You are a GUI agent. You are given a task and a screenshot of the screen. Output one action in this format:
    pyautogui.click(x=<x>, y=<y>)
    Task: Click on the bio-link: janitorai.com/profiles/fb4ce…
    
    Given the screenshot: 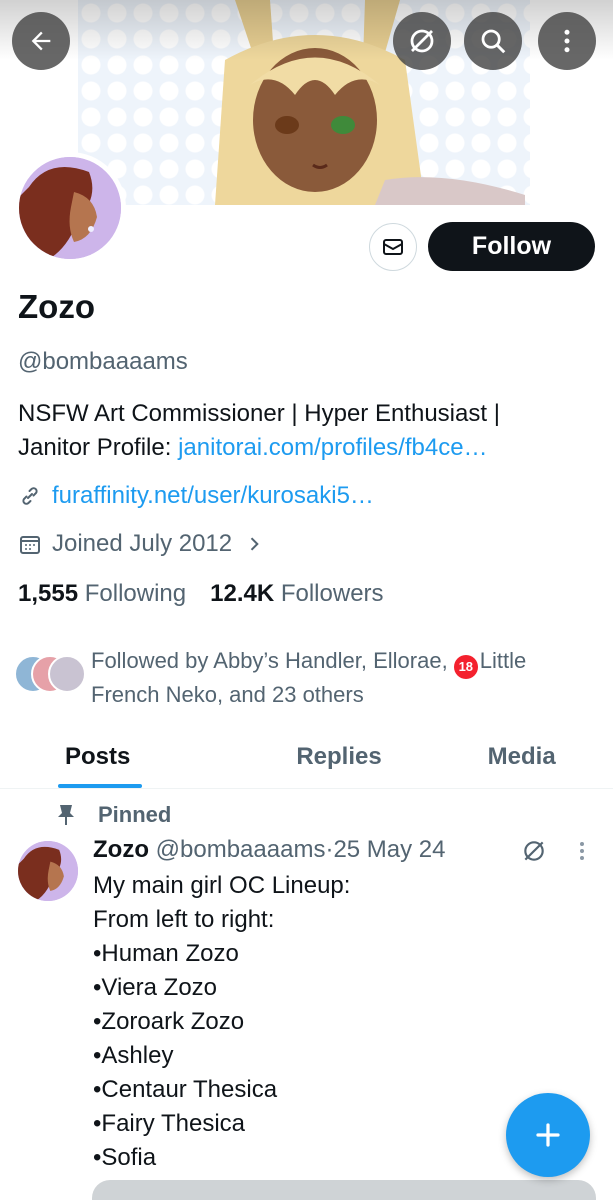 What is the action you would take?
    pyautogui.click(x=332, y=447)
    